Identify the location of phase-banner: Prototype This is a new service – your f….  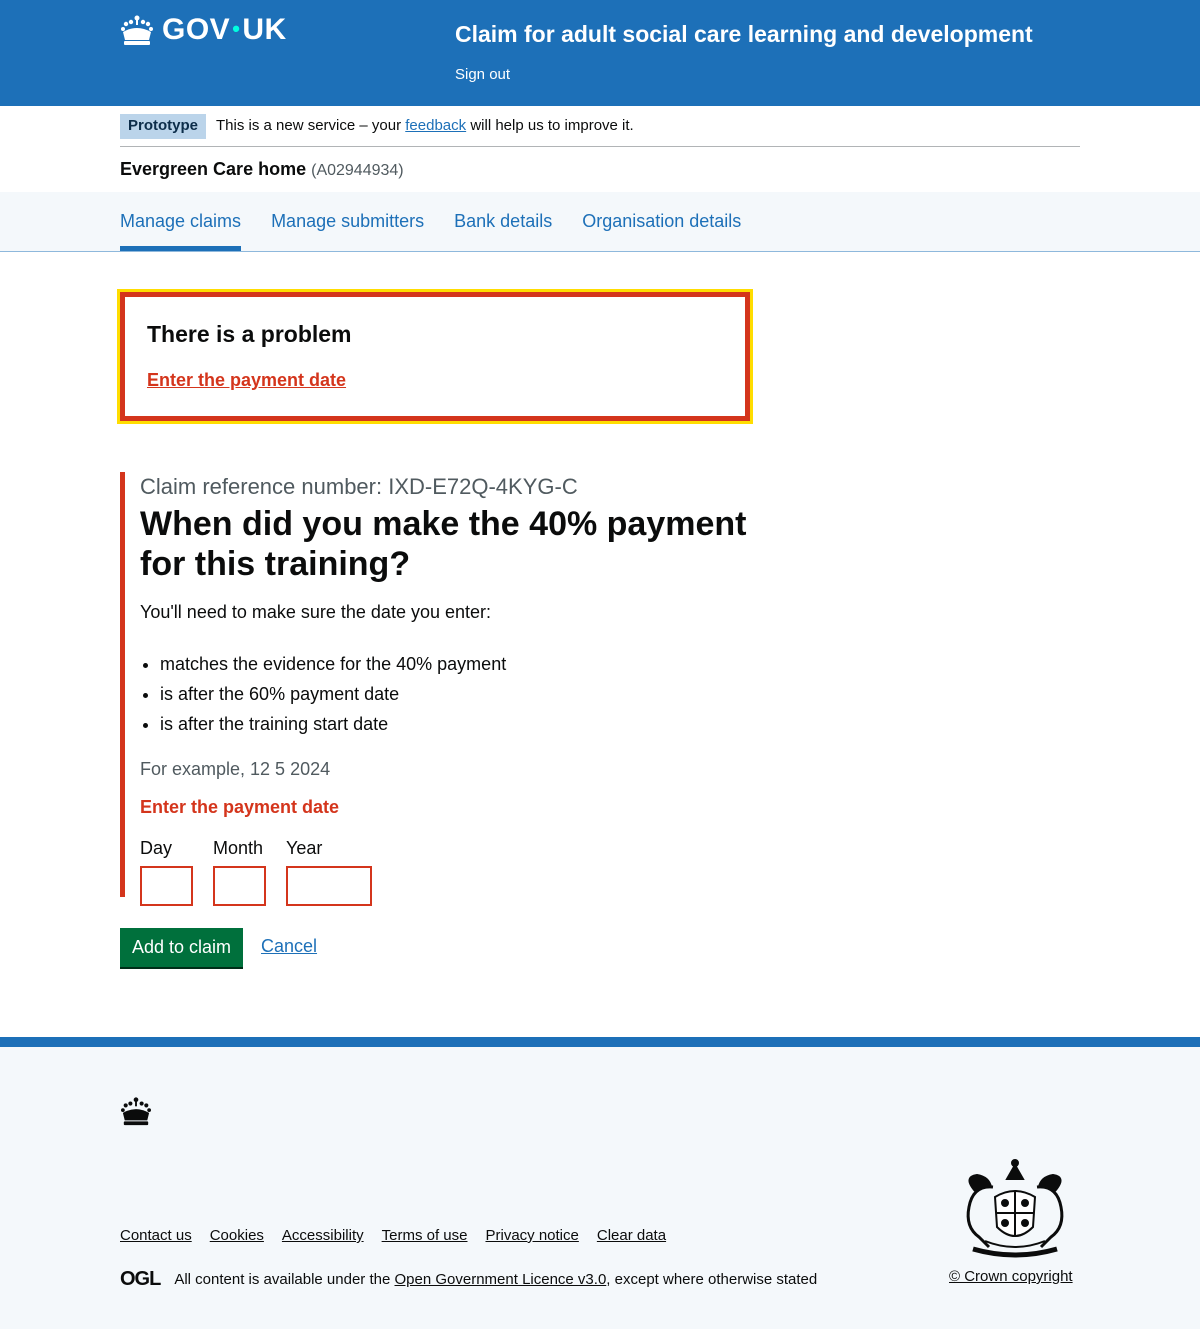
(600, 130).